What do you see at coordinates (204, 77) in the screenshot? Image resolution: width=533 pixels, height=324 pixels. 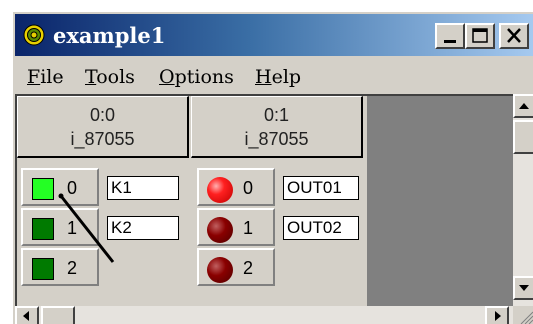 I see `menu-options-label: ptions` at bounding box center [204, 77].